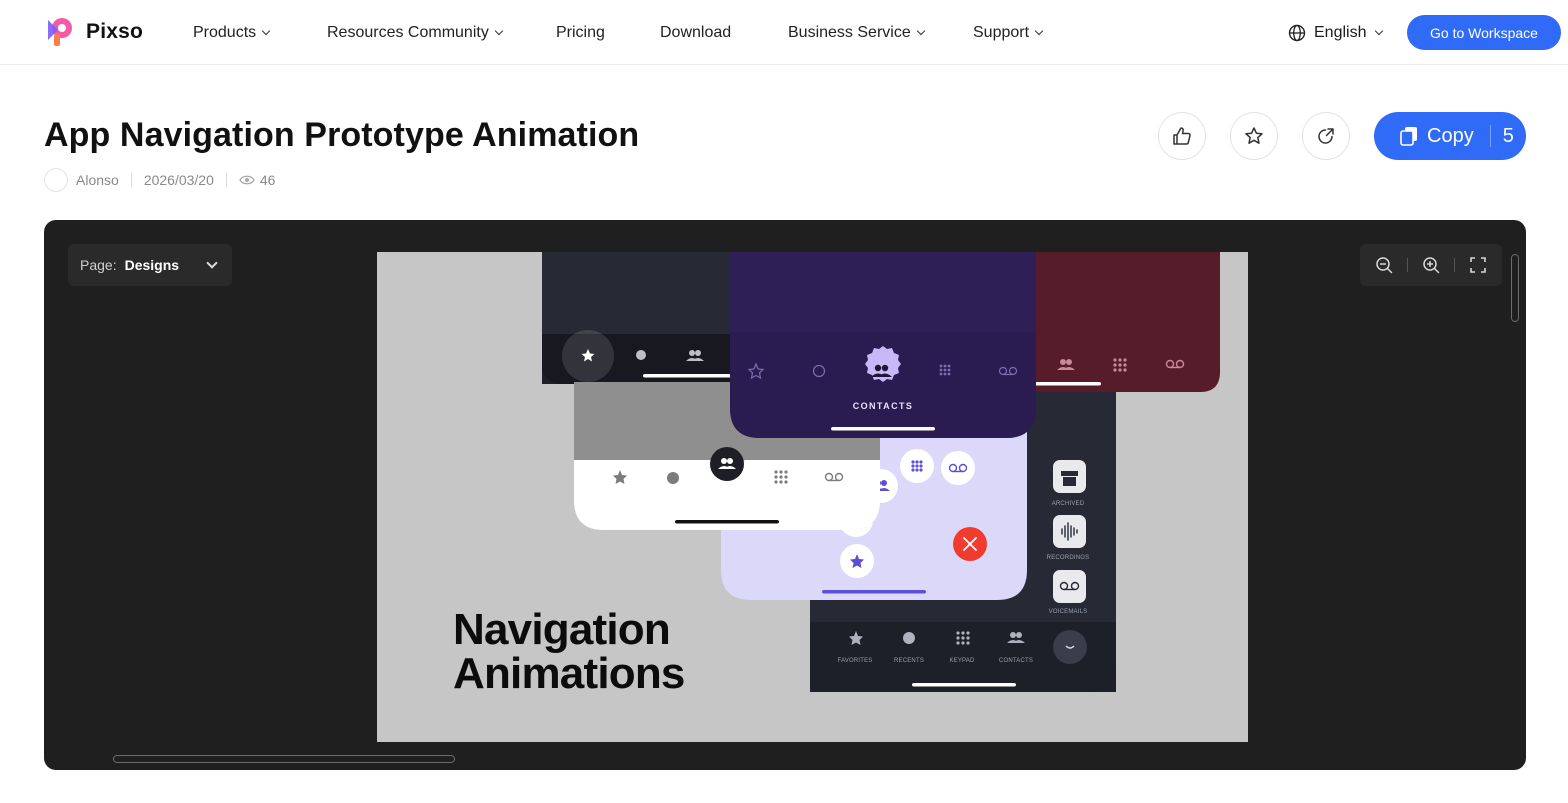 Image resolution: width=1568 pixels, height=803 pixels. I want to click on pixso-logo: Pixso, so click(93, 32).